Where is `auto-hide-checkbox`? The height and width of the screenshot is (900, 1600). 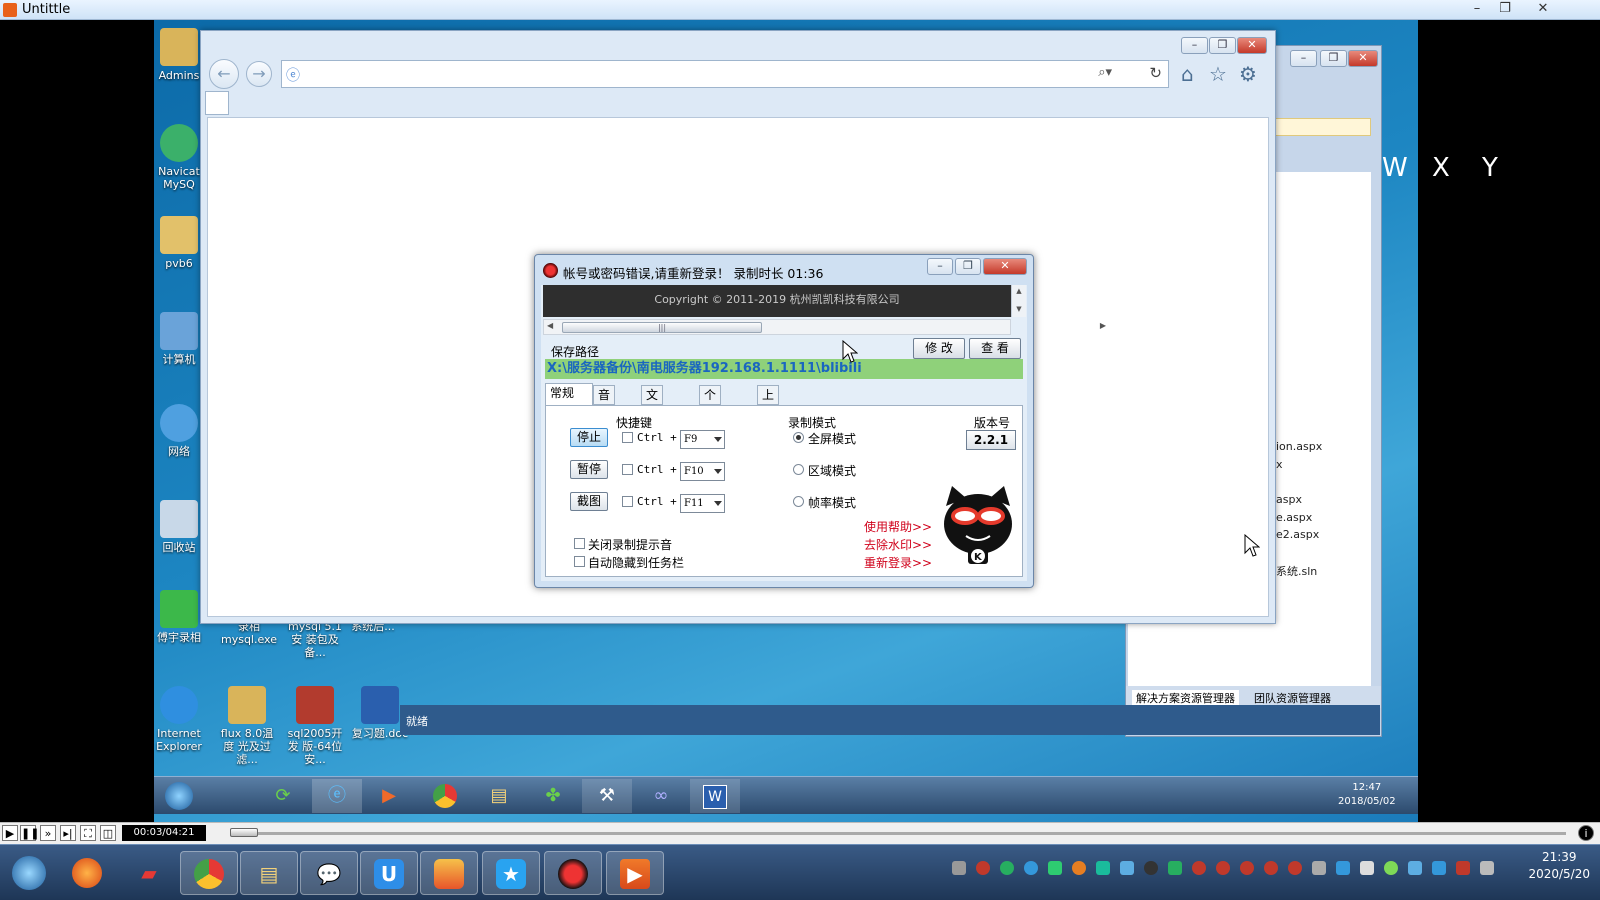 auto-hide-checkbox is located at coordinates (579, 561).